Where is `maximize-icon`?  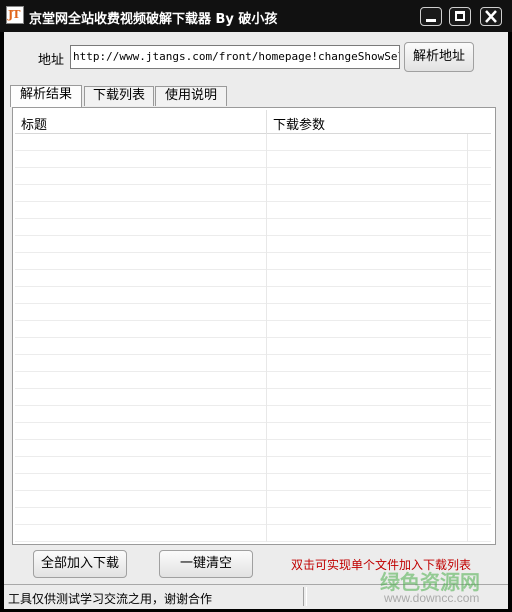
maximize-icon is located at coordinates (460, 16).